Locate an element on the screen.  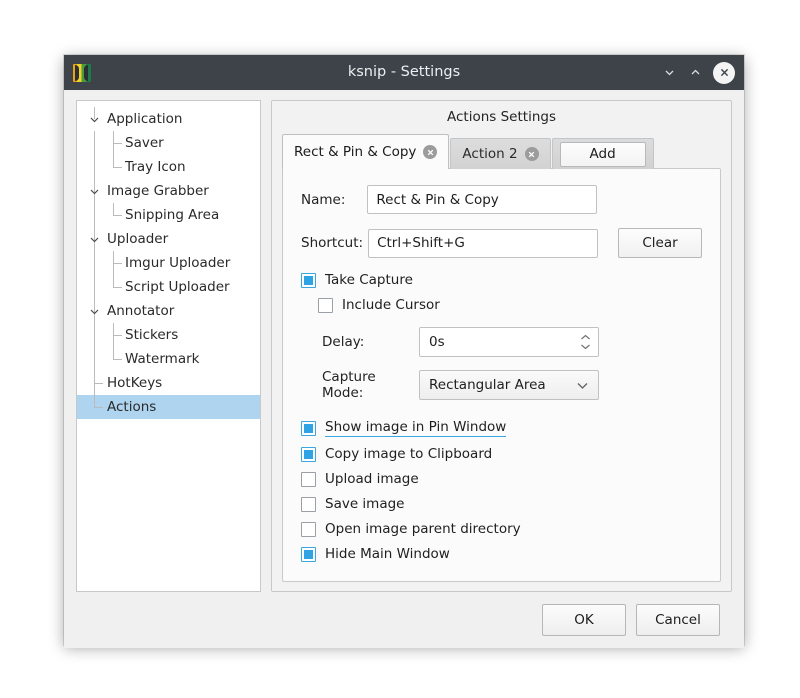
show-image-in-pin-window-checkbox is located at coordinates (308, 428).